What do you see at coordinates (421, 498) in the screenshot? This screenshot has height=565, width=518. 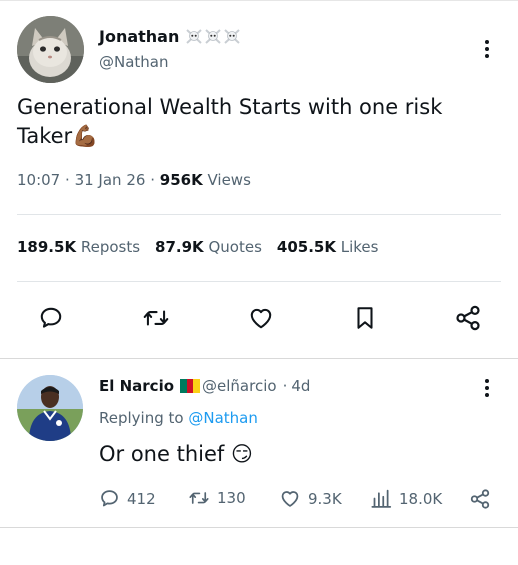 I see `views-count: 18.0K` at bounding box center [421, 498].